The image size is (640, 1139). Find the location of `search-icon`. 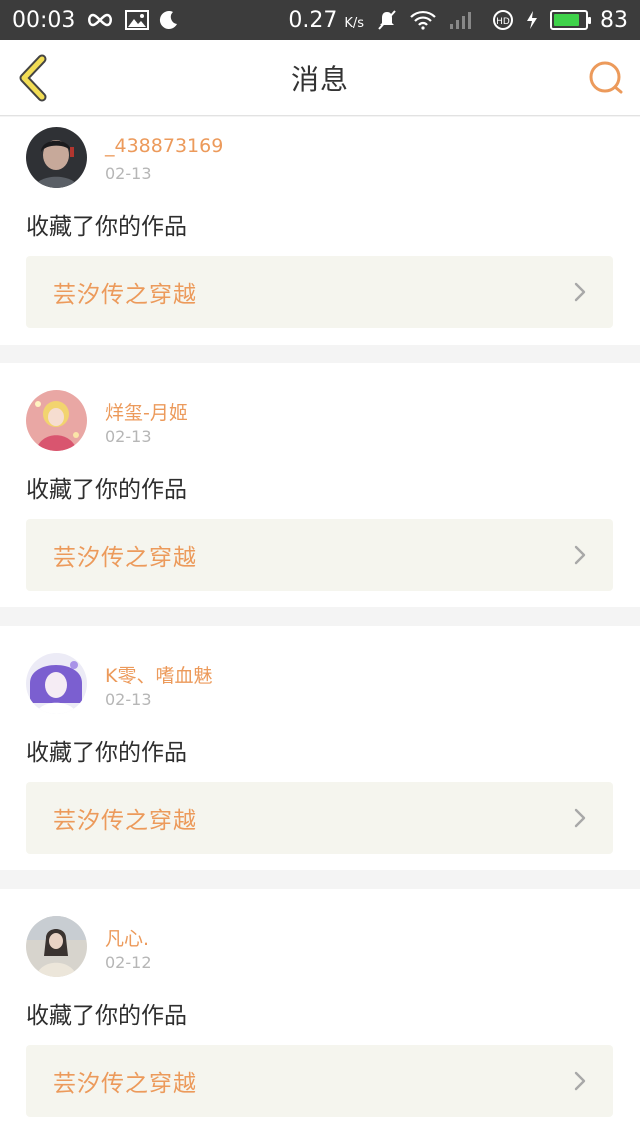

search-icon is located at coordinates (606, 77).